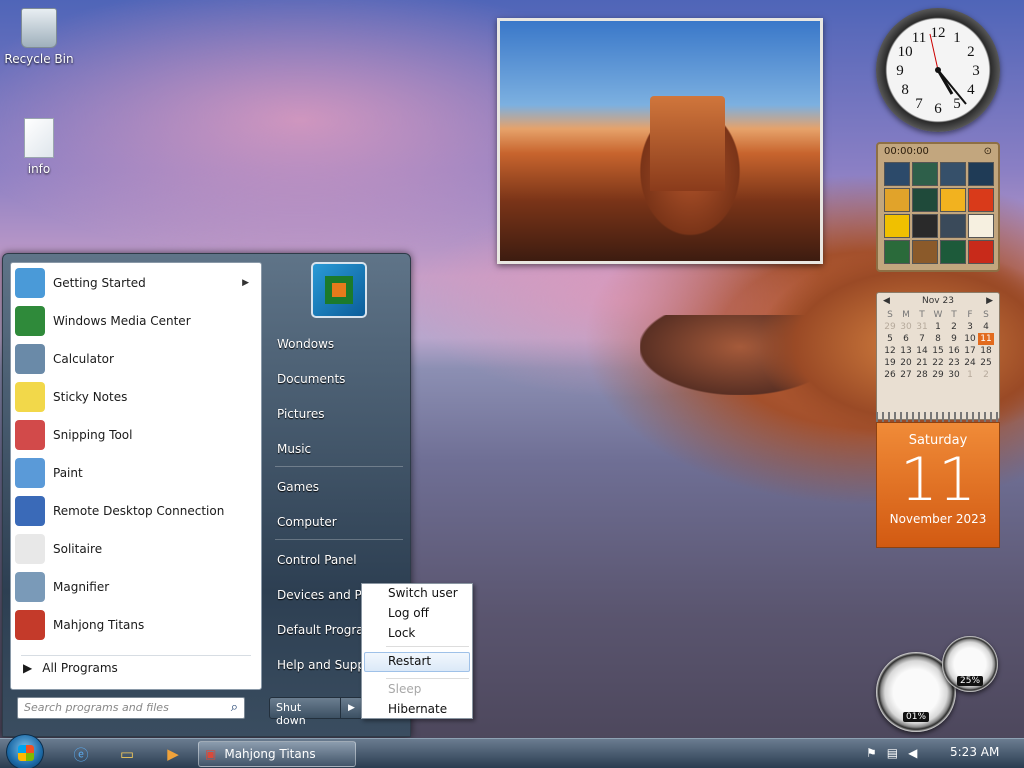  What do you see at coordinates (939, 213) in the screenshot?
I see `puzzle-grid` at bounding box center [939, 213].